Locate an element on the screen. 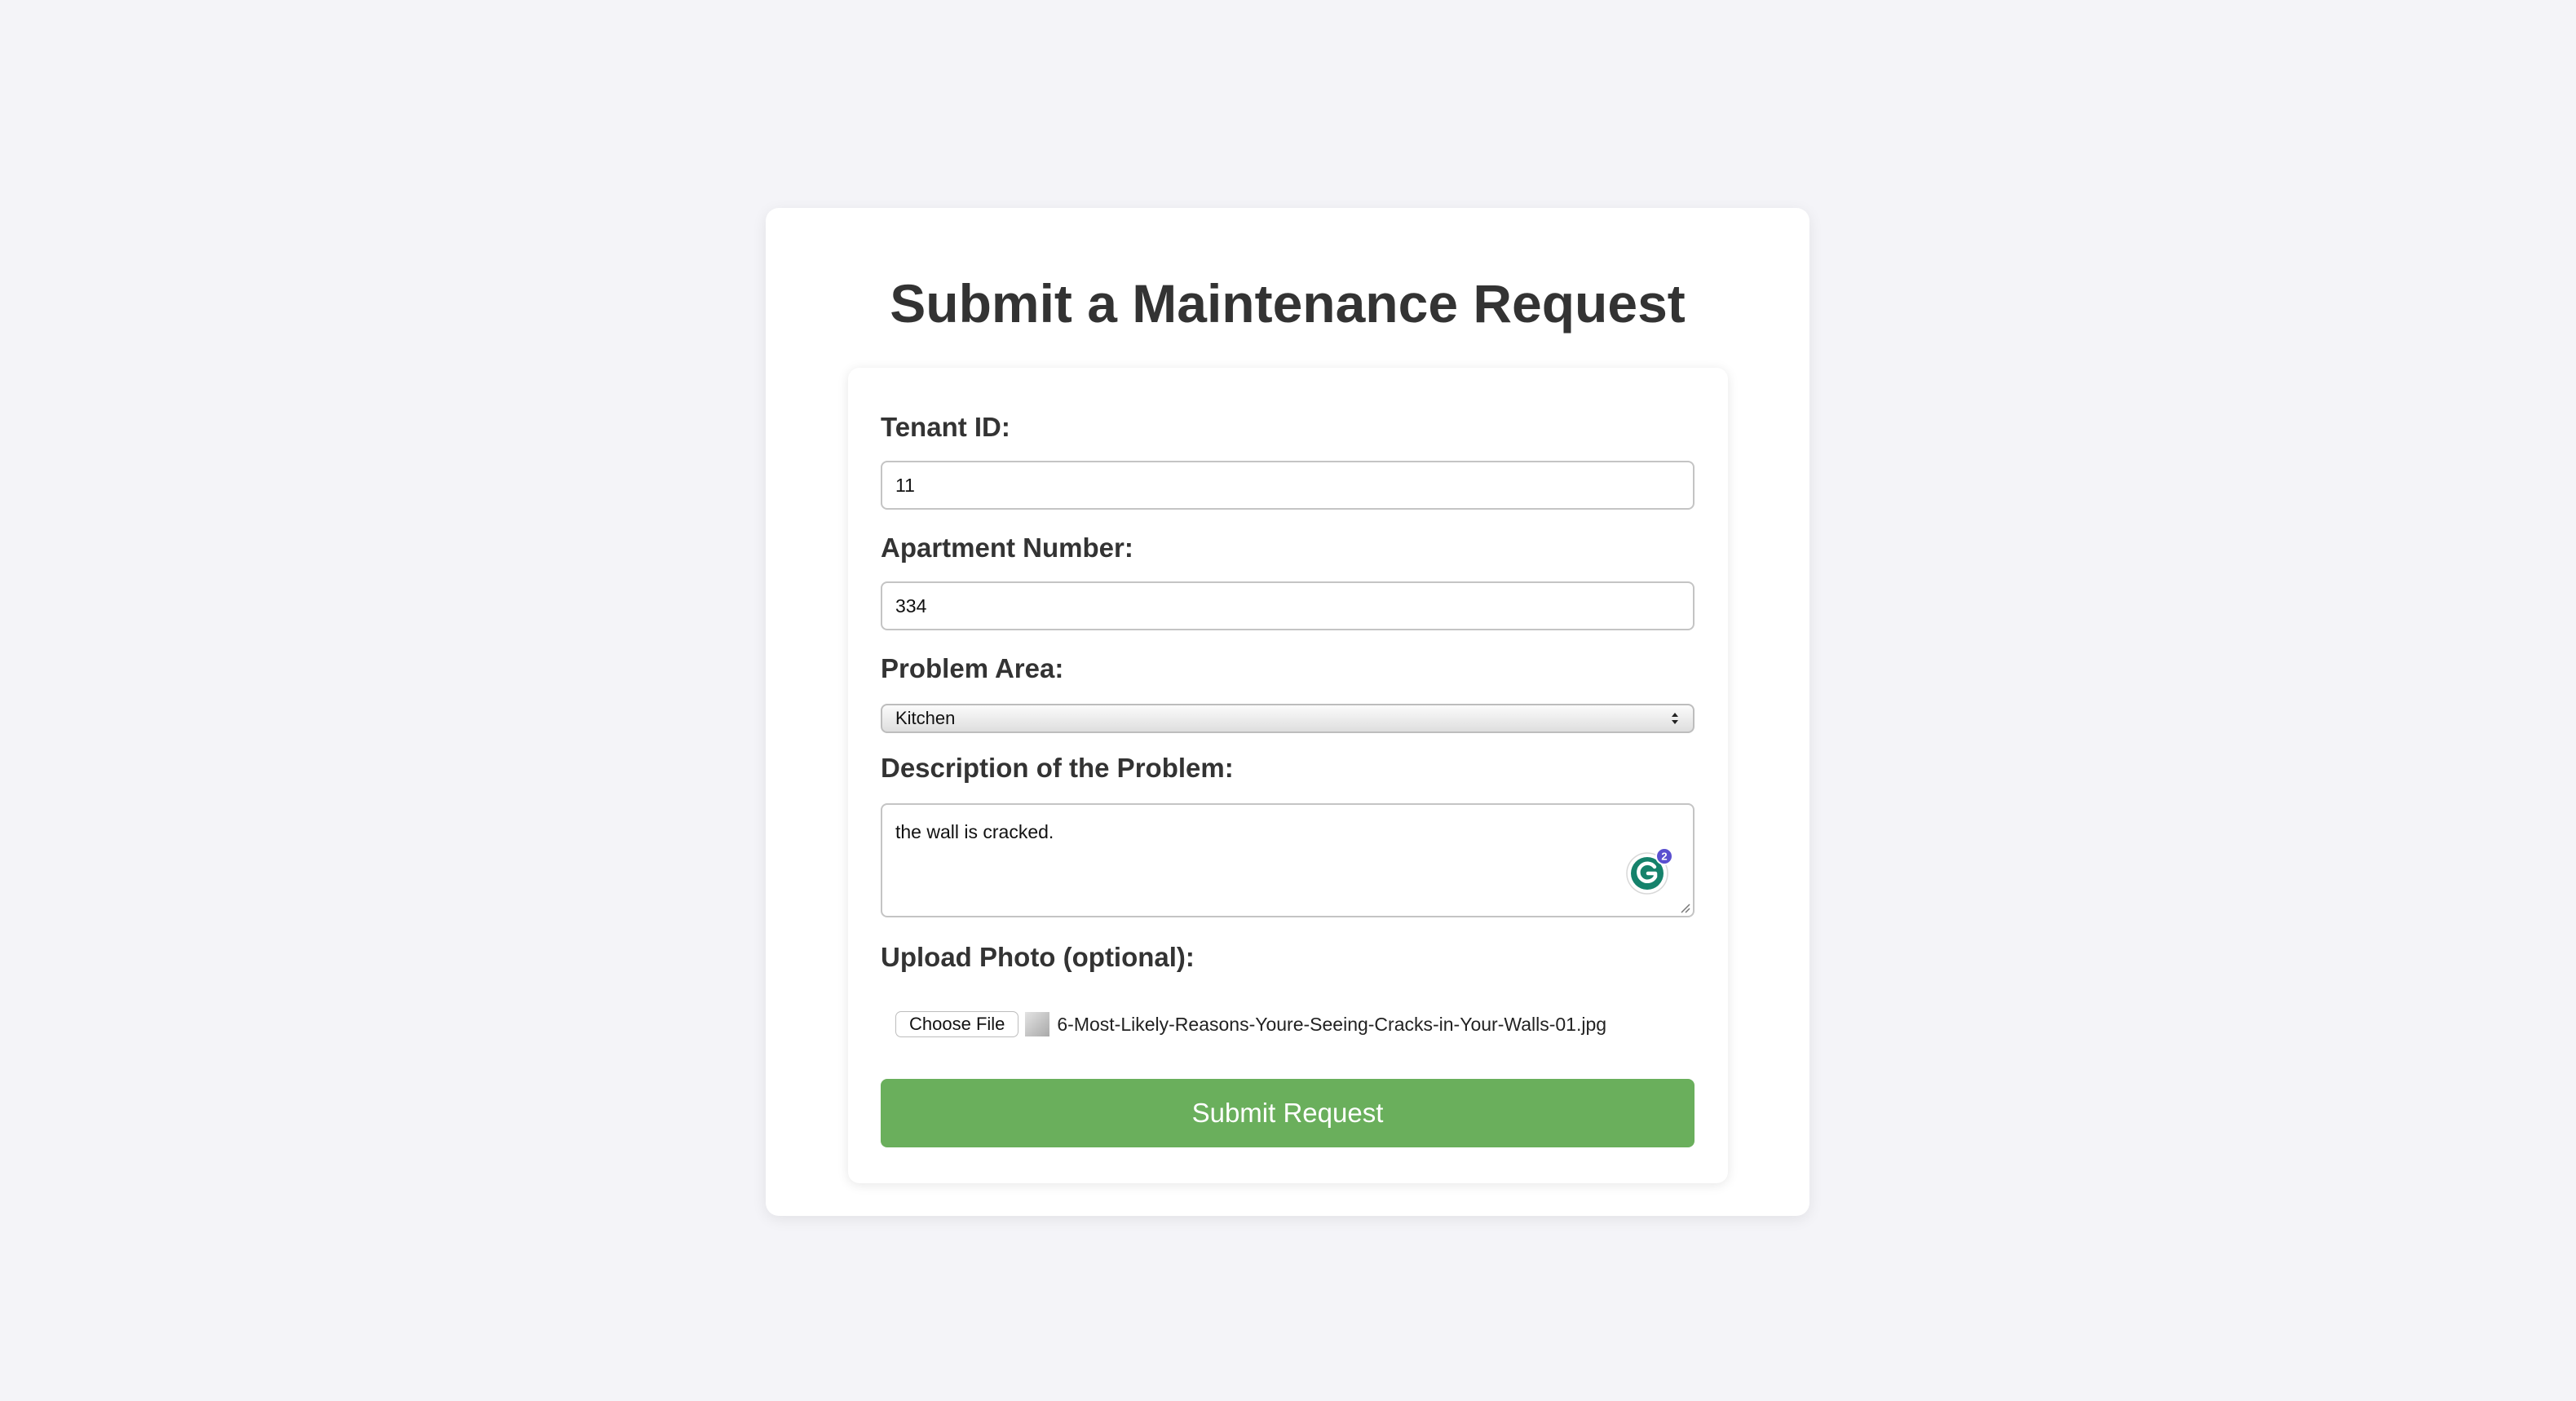  page-title: Submit a Maintenance Request is located at coordinates (1288, 303).